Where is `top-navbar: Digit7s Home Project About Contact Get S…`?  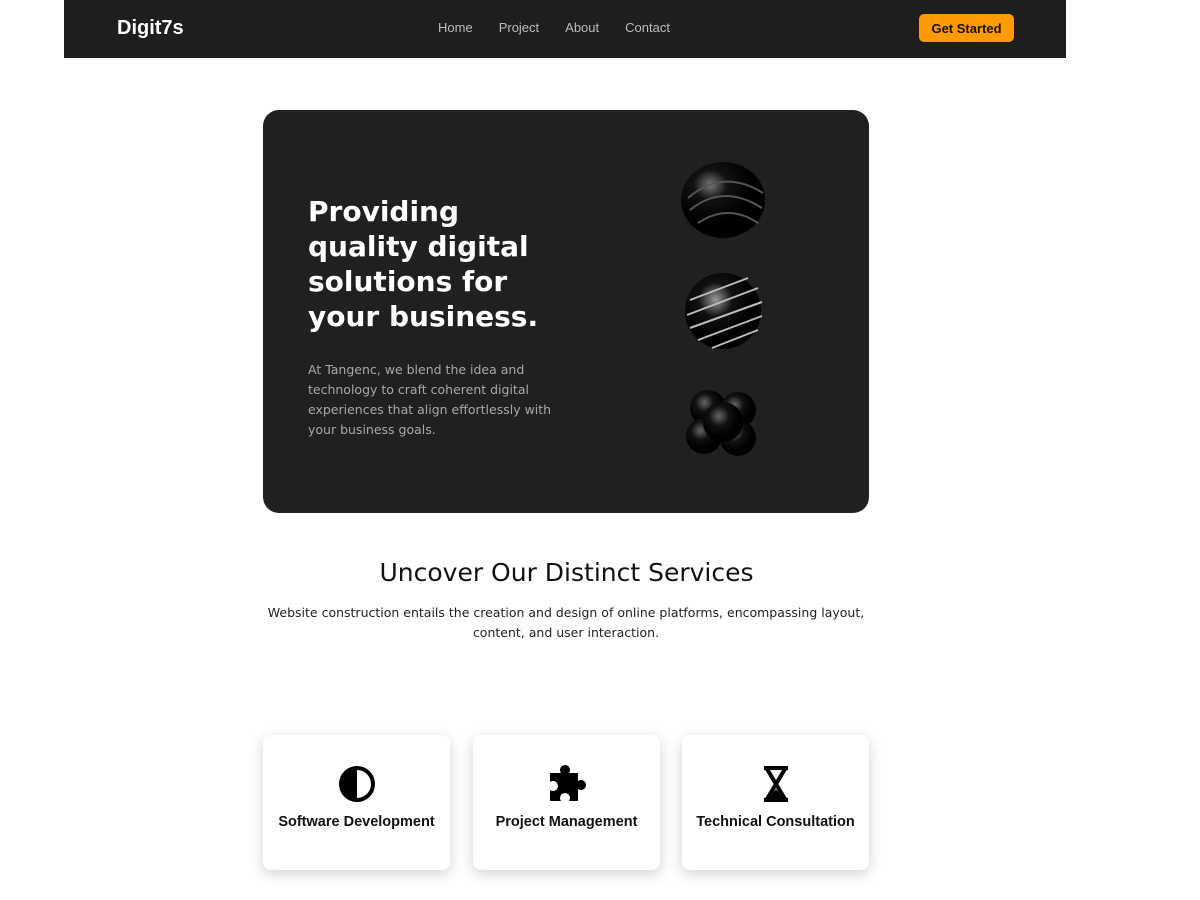 top-navbar: Digit7s Home Project About Contact Get S… is located at coordinates (565, 29).